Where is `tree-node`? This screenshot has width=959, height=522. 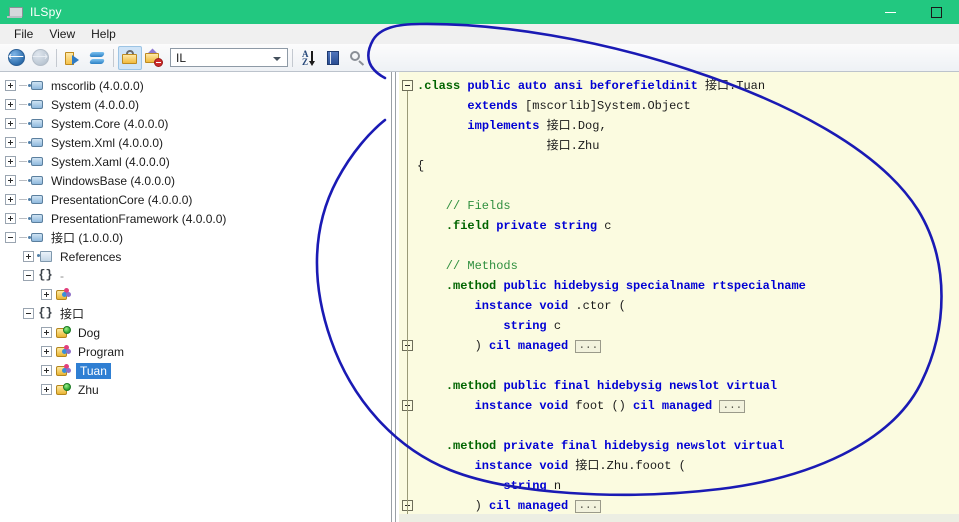
tree-node is located at coordinates (194, 294).